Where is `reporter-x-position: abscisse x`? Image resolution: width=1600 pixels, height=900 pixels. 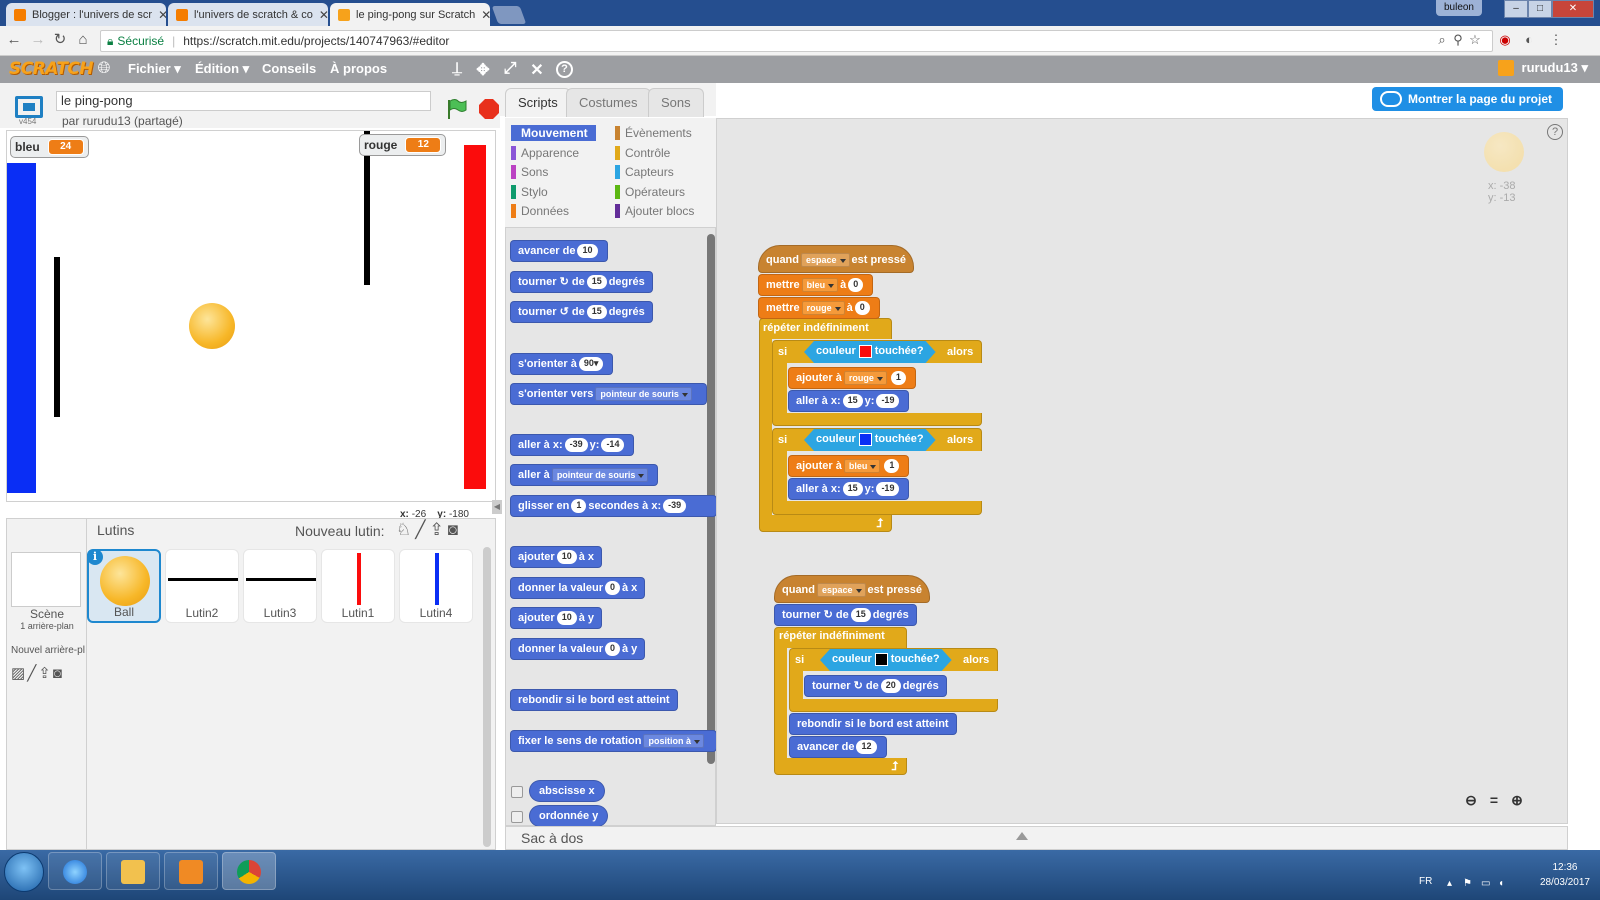
reporter-x-position: abscisse x is located at coordinates (567, 791).